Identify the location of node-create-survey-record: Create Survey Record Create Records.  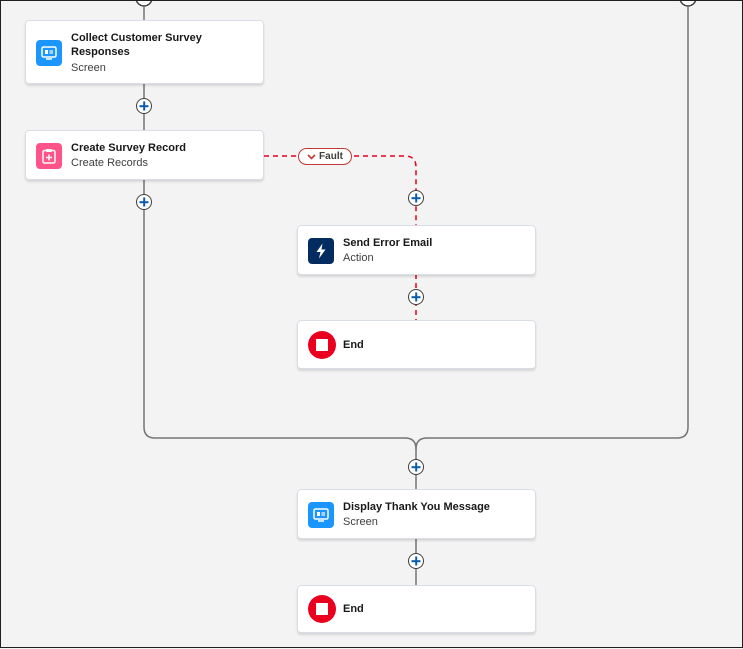
(144, 155).